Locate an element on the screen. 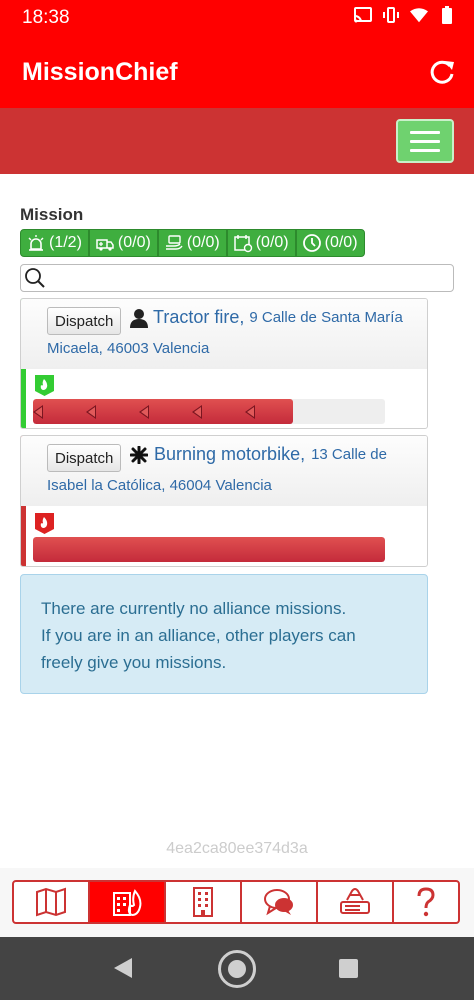 The image size is (474, 1000). app-bar: MissionChief is located at coordinates (237, 72).